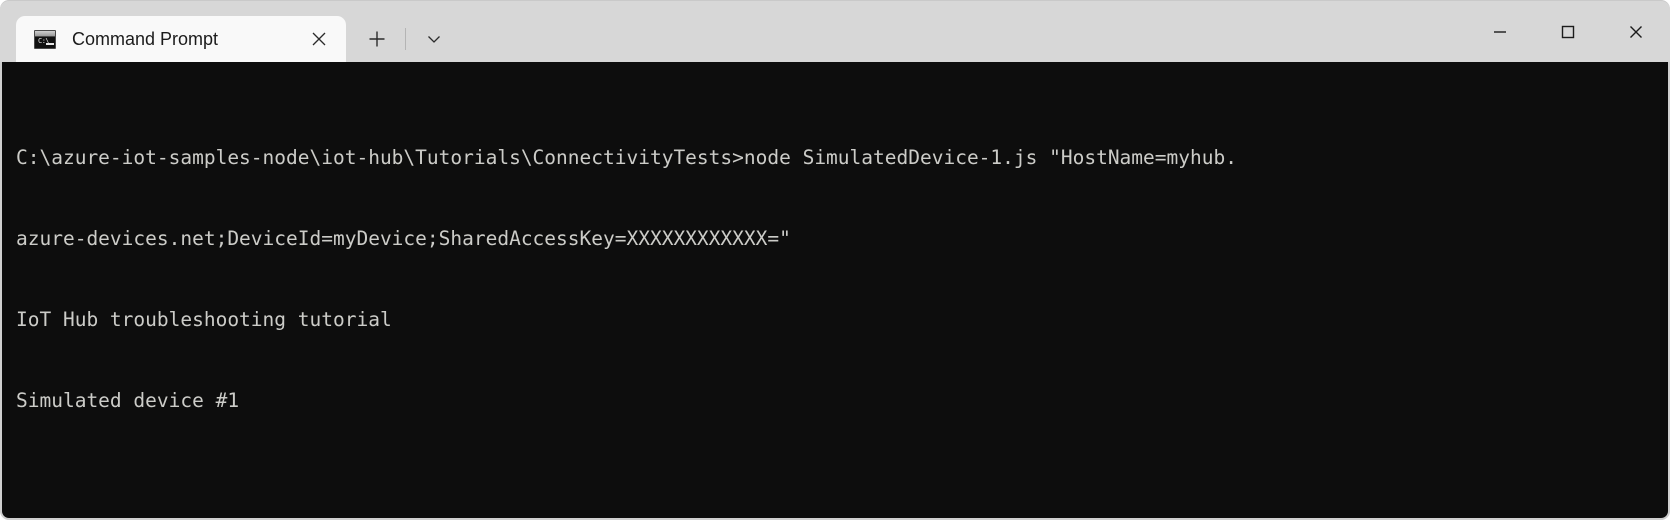 Image resolution: width=1670 pixels, height=520 pixels. Describe the element at coordinates (835, 31) in the screenshot. I see `title-bar: C:\ Command Prompt` at that location.